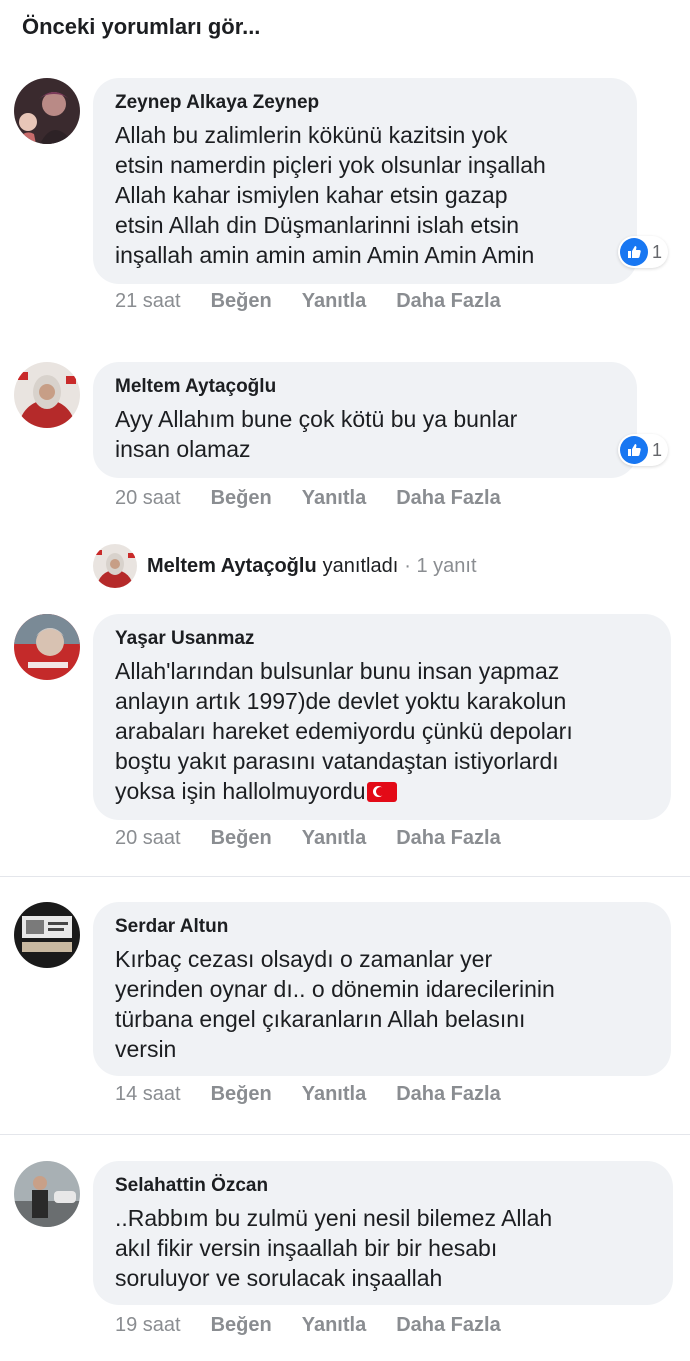  Describe the element at coordinates (148, 1325) in the screenshot. I see `comment-timestamp: 19 saat` at that location.